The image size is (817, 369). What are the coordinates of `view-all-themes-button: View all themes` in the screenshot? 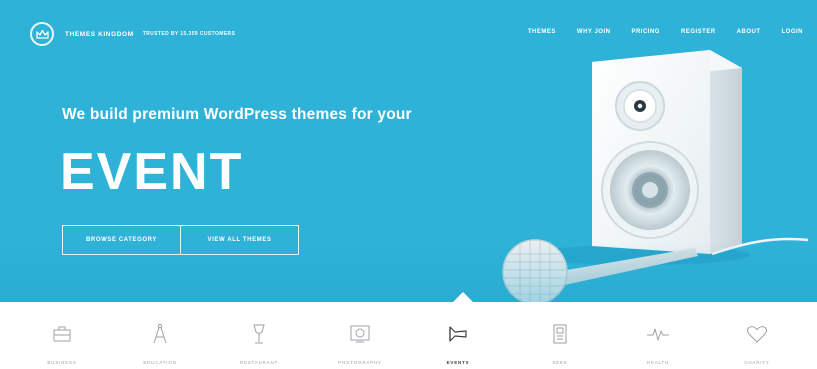 It's located at (239, 240).